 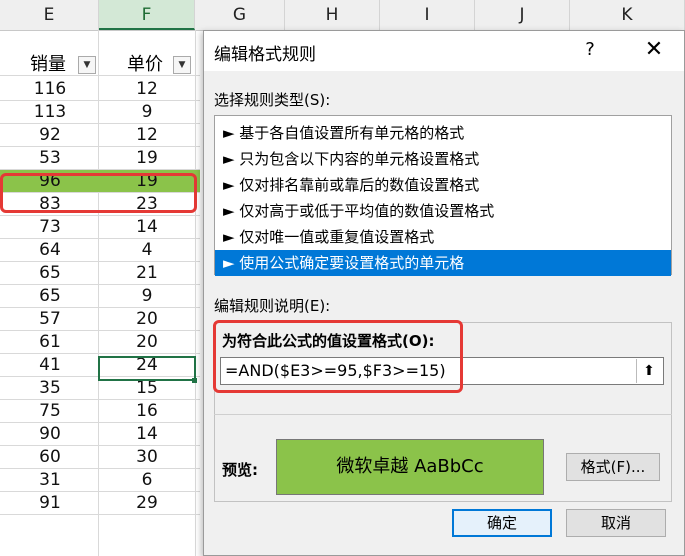 I want to click on table-row: 64 4, so click(x=100, y=250).